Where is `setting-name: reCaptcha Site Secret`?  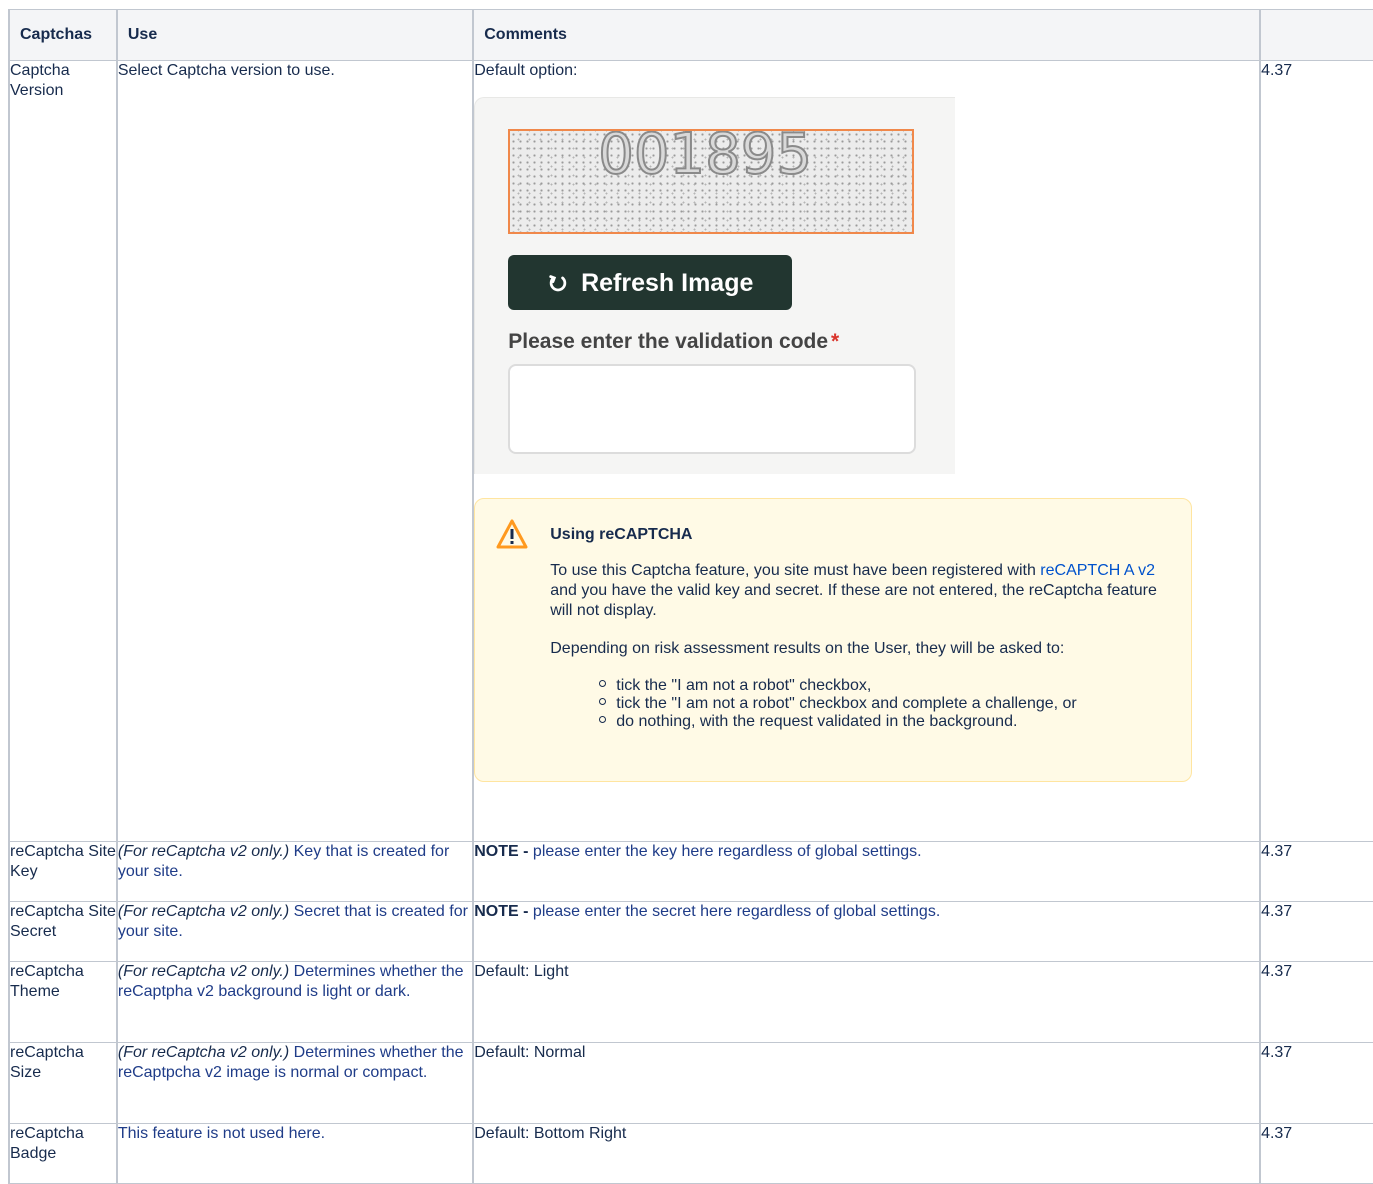 setting-name: reCaptcha Site Secret is located at coordinates (63, 931).